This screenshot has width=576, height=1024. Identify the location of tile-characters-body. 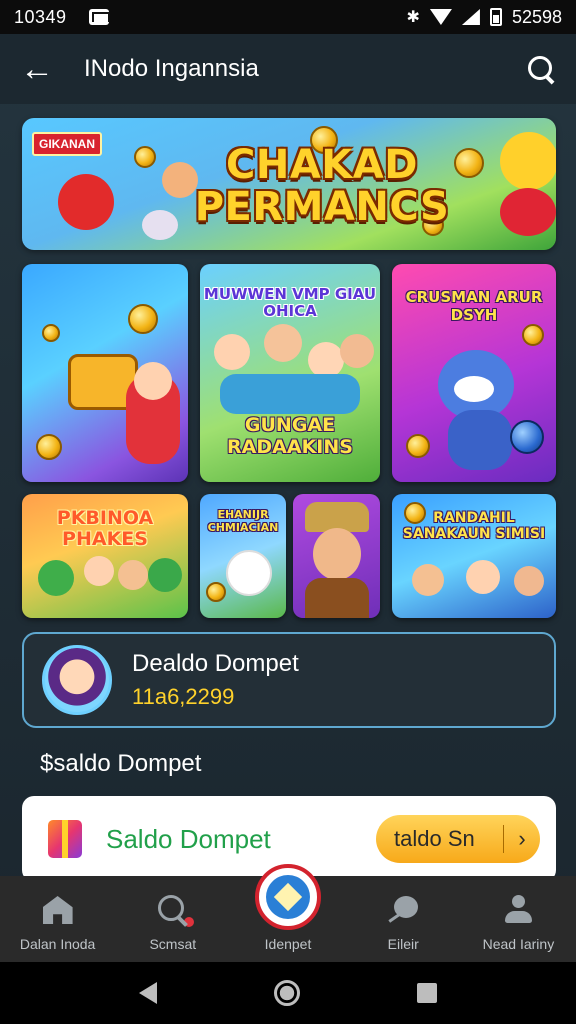
(290, 394).